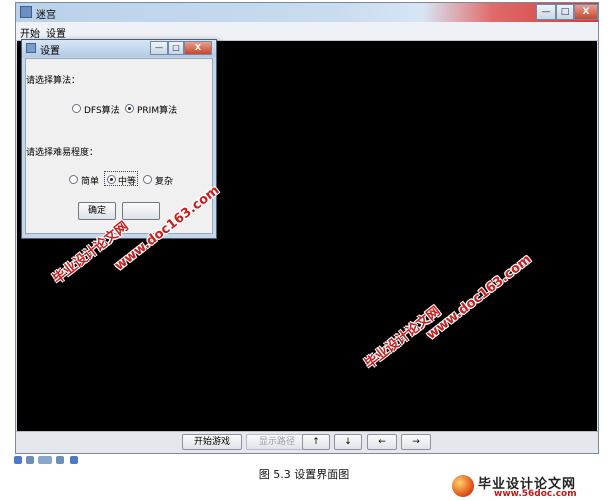  I want to click on option-easy-label: 简单, so click(90, 180).